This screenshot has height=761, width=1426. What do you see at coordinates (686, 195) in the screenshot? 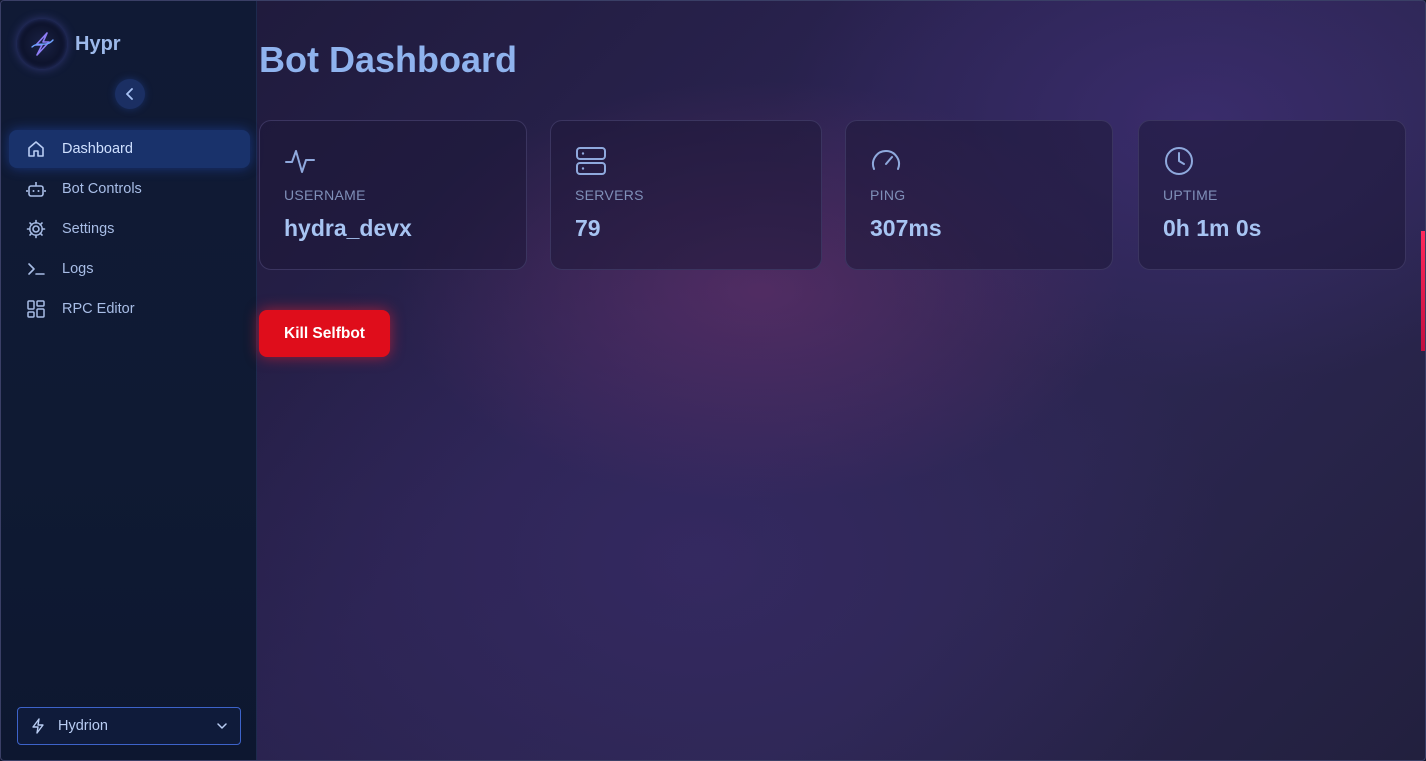
I see `stat-card-servers: SERVERS 79` at bounding box center [686, 195].